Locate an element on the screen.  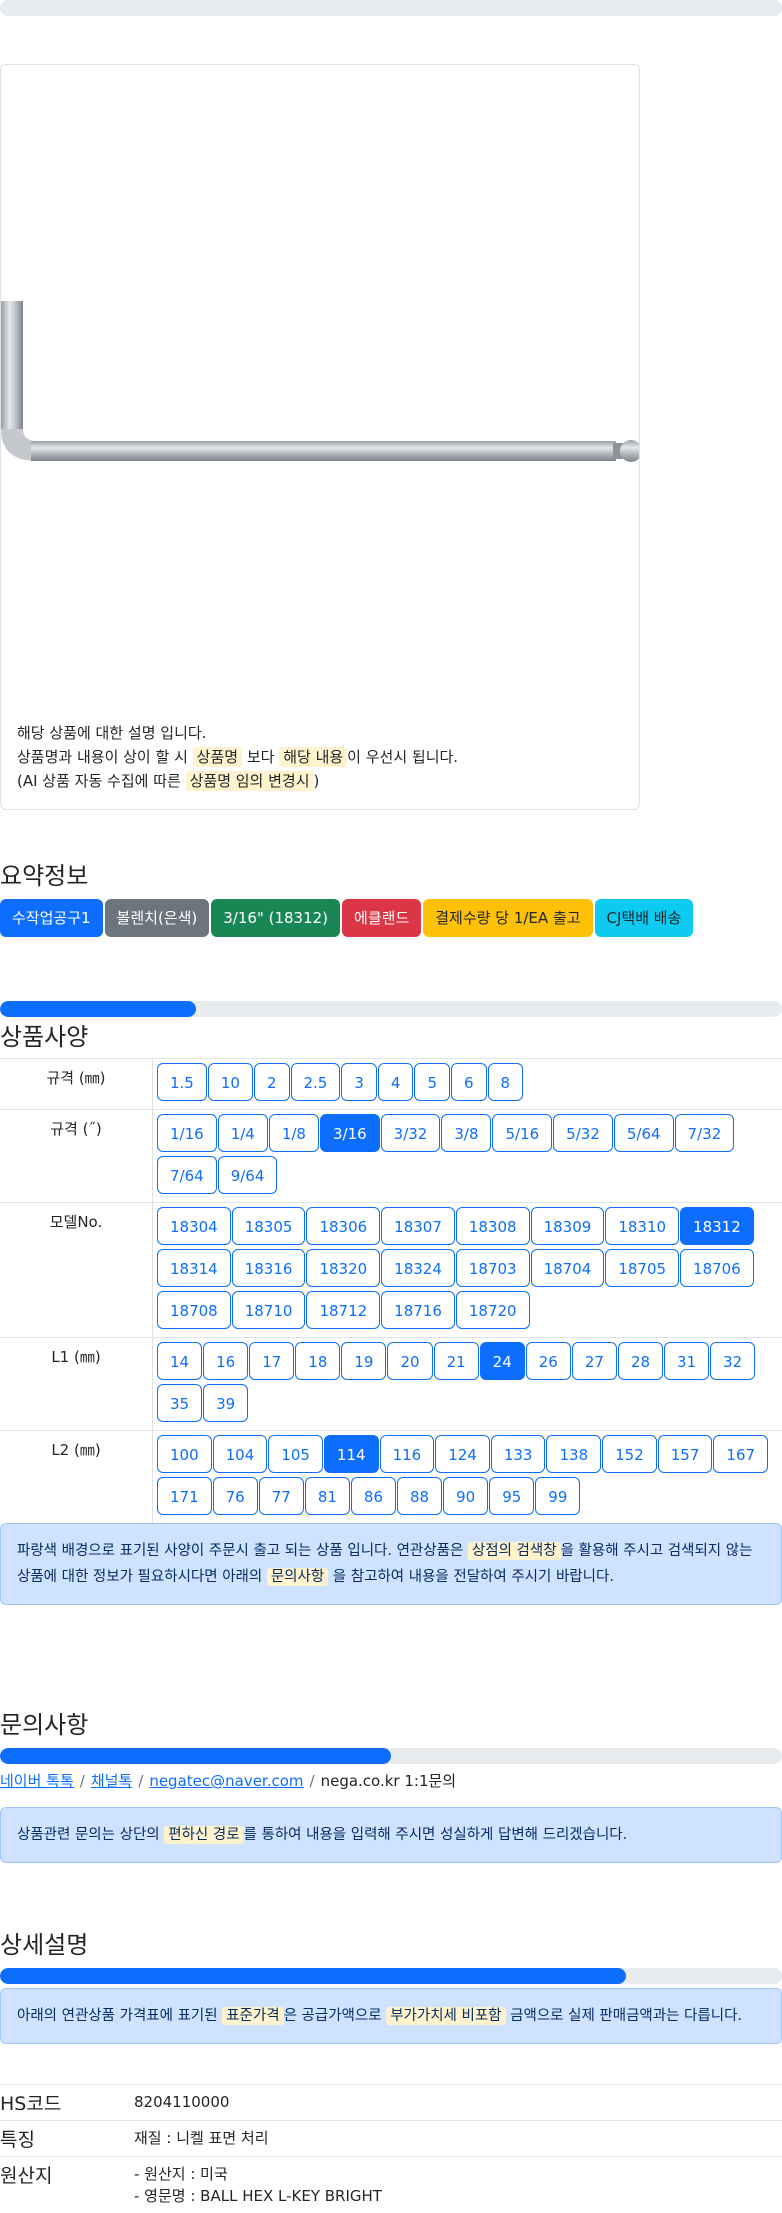
spec-option-button: 99 is located at coordinates (557, 1496).